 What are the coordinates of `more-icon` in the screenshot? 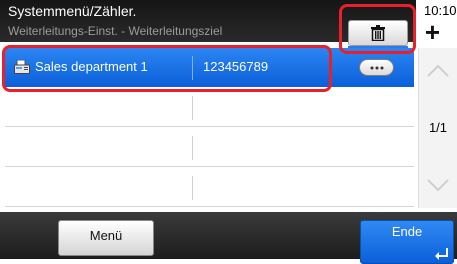 It's located at (376, 67).